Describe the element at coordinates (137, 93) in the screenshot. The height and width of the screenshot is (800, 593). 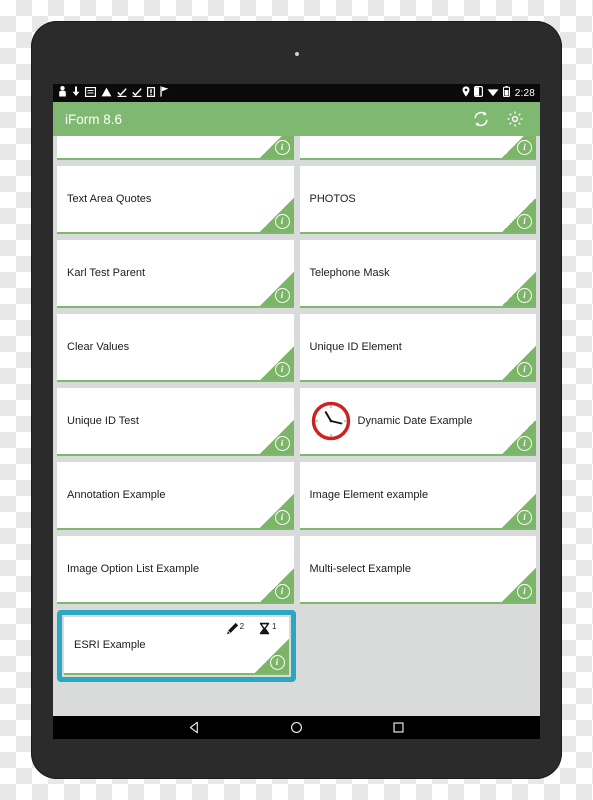
I see `check-note-2-icon` at that location.